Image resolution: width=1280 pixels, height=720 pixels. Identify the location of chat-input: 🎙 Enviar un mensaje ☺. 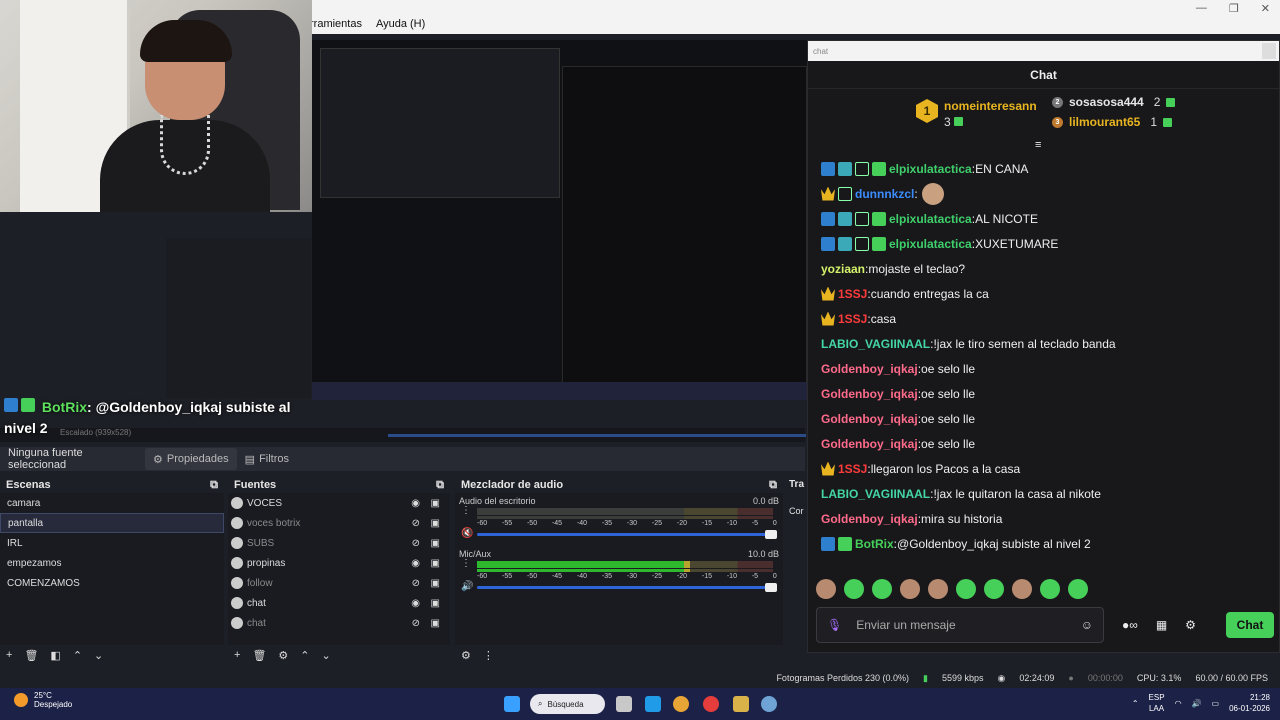
(960, 625).